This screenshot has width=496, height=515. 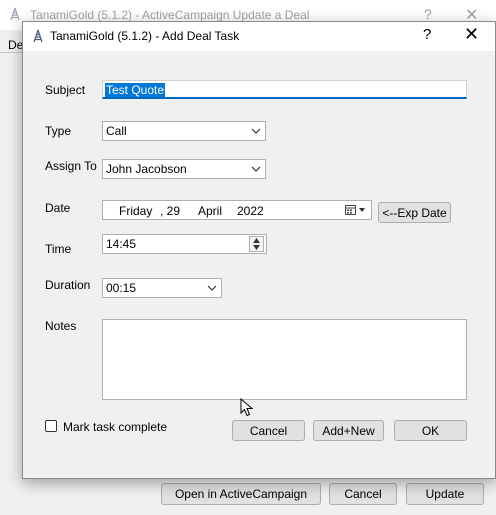 I want to click on time-input: 14:45, so click(x=184, y=244).